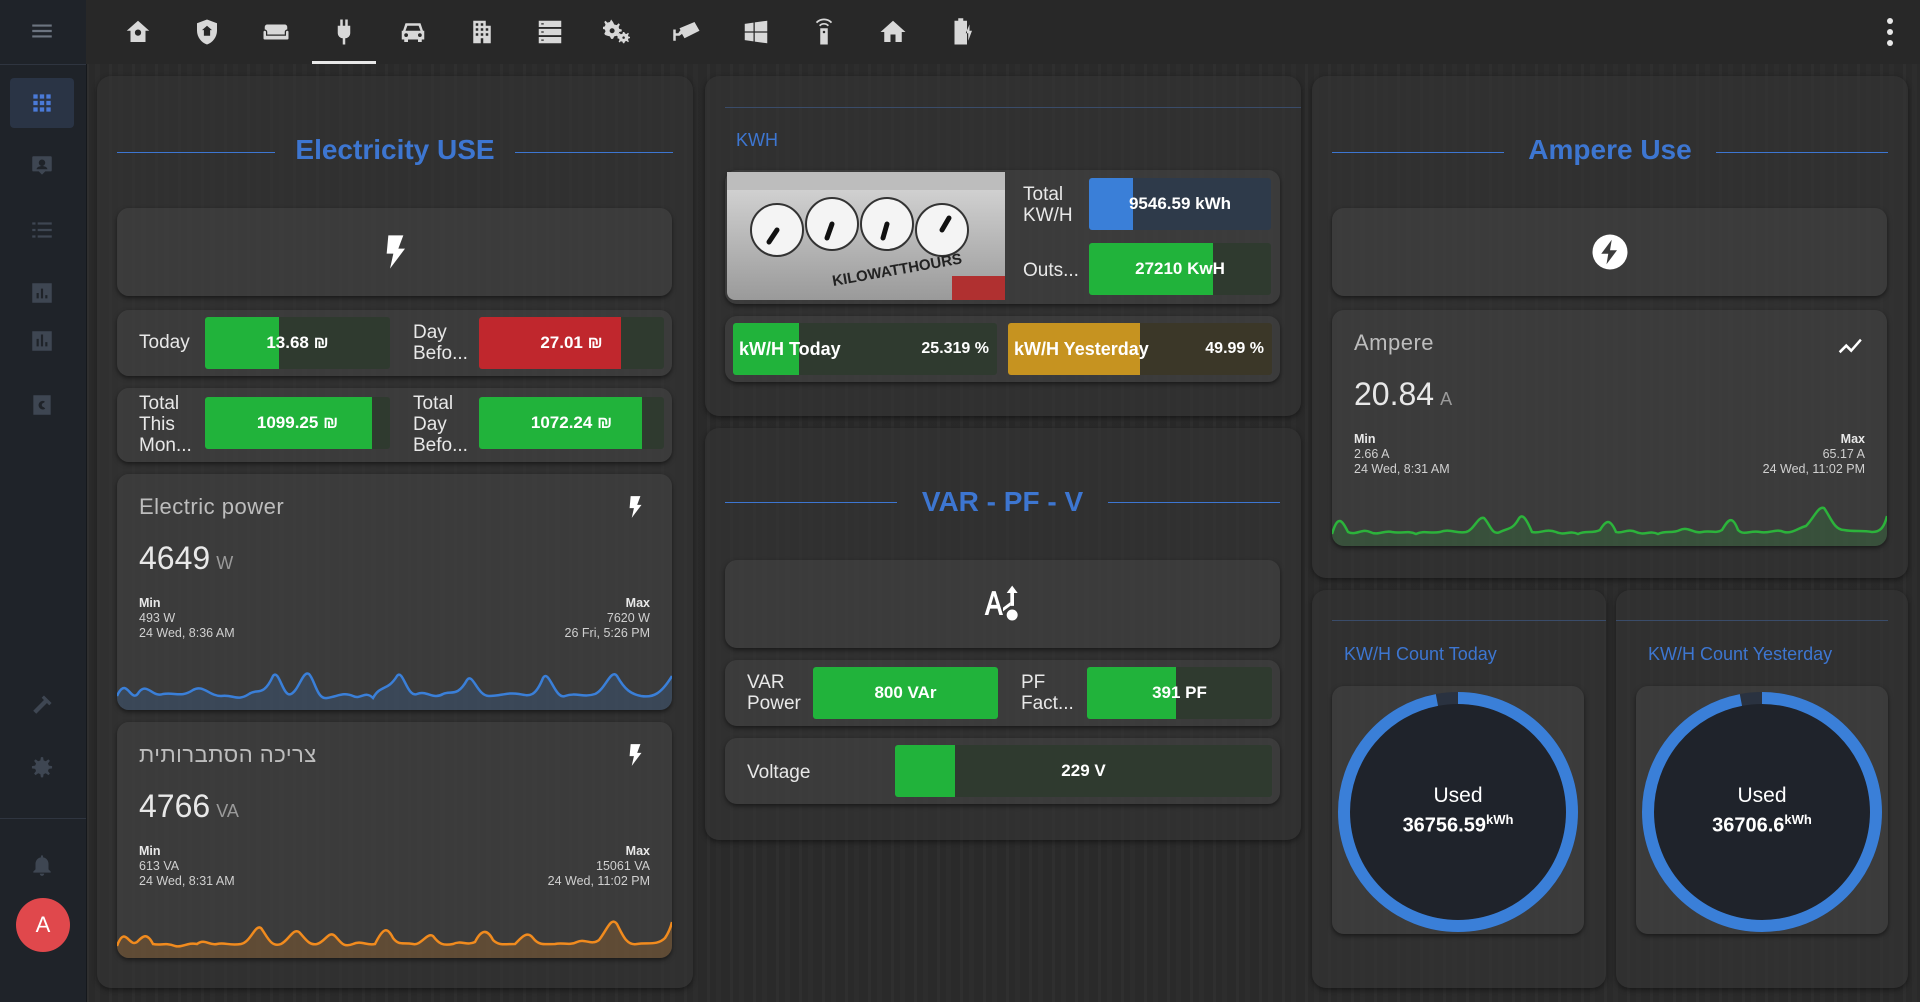 The width and height of the screenshot is (1920, 1002). I want to click on car-icon, so click(413, 32).